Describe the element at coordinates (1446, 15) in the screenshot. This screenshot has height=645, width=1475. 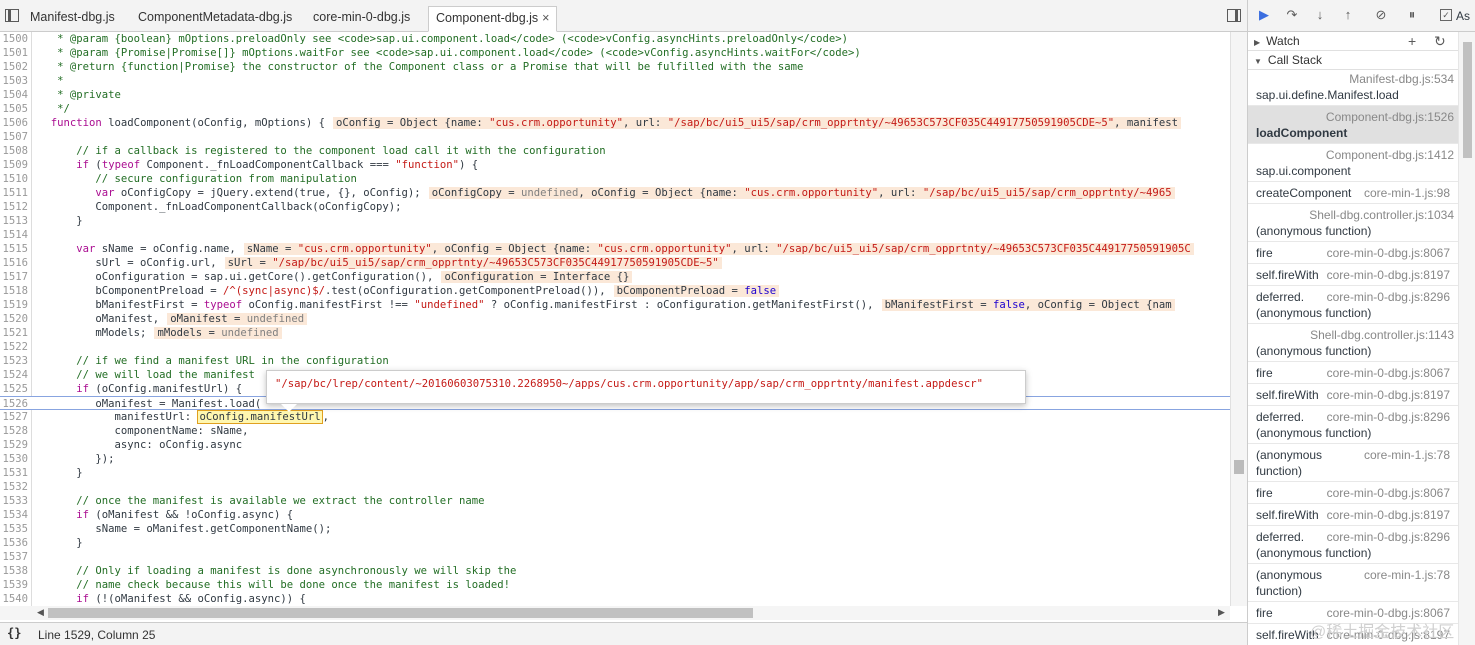
I see `async-checkbox: ✓` at that location.